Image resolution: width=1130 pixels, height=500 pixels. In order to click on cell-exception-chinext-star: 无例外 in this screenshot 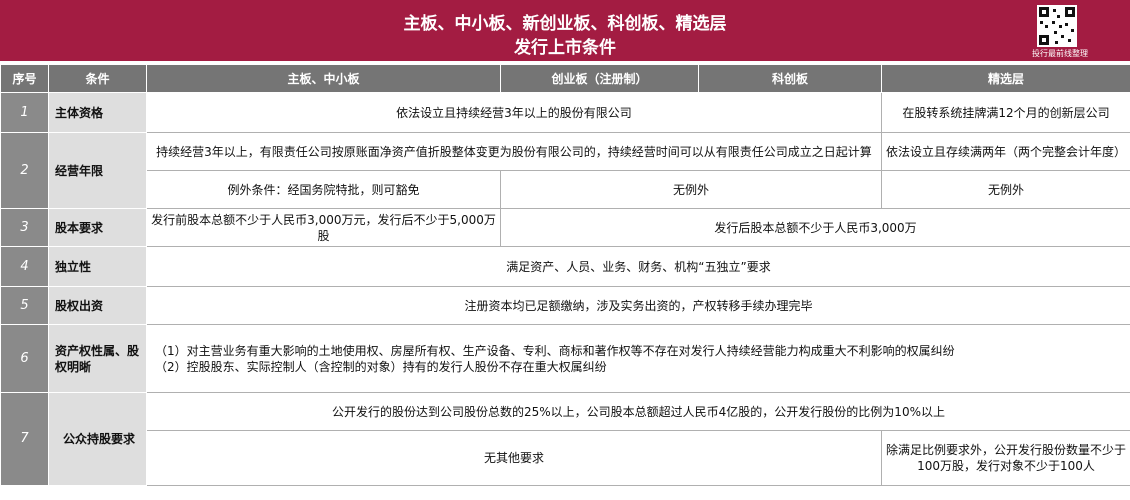, I will do `click(691, 189)`.